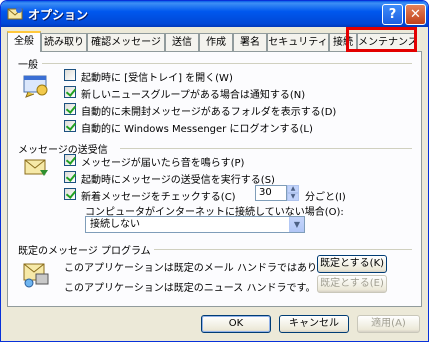  Describe the element at coordinates (352, 264) in the screenshot. I see `set-default-mail-button: 既定とする(K)` at that location.